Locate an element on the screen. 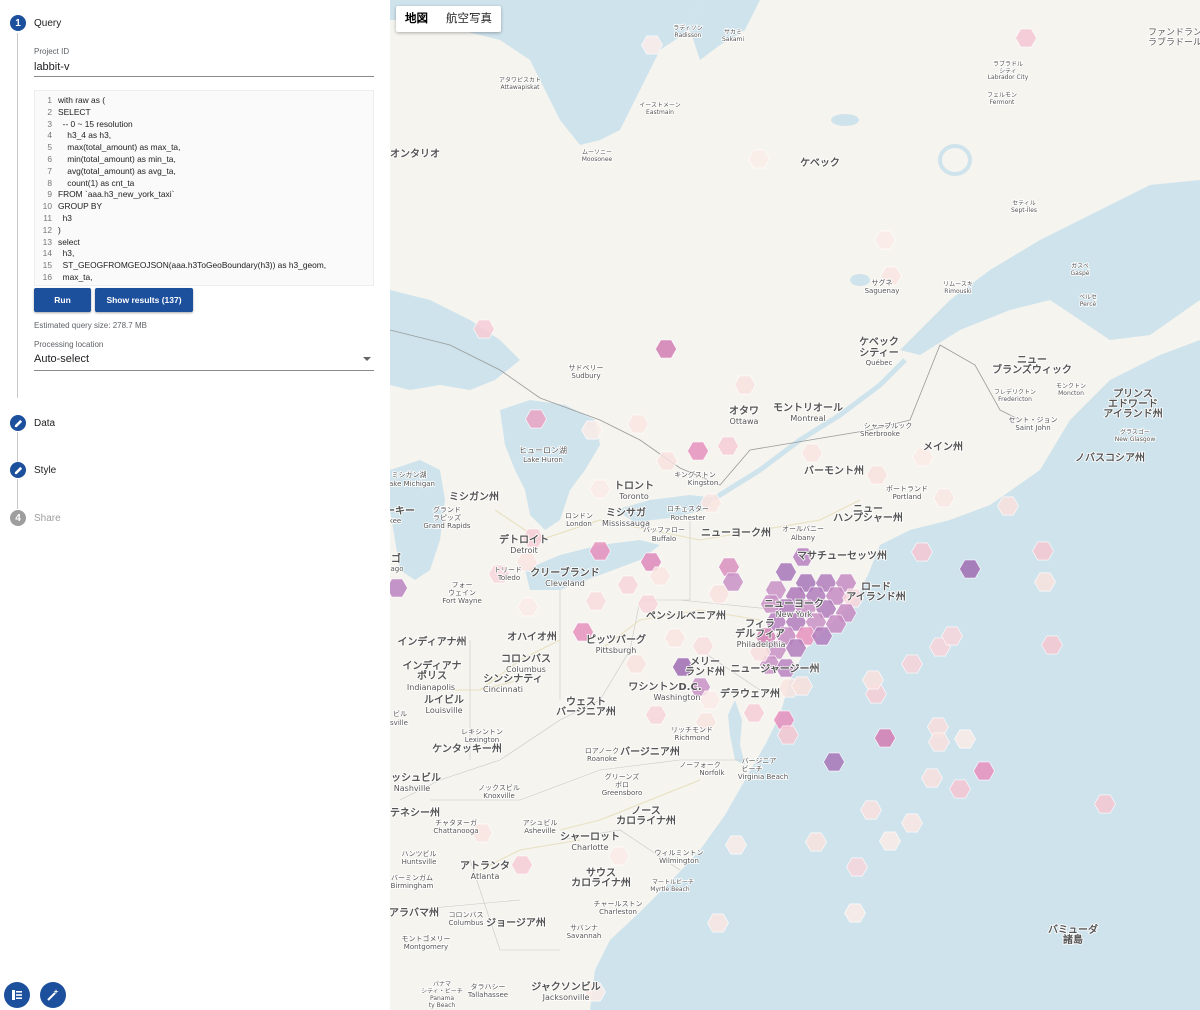 This screenshot has height=1010, width=1200. map-type-control: 地図 航空写真 is located at coordinates (448, 19).